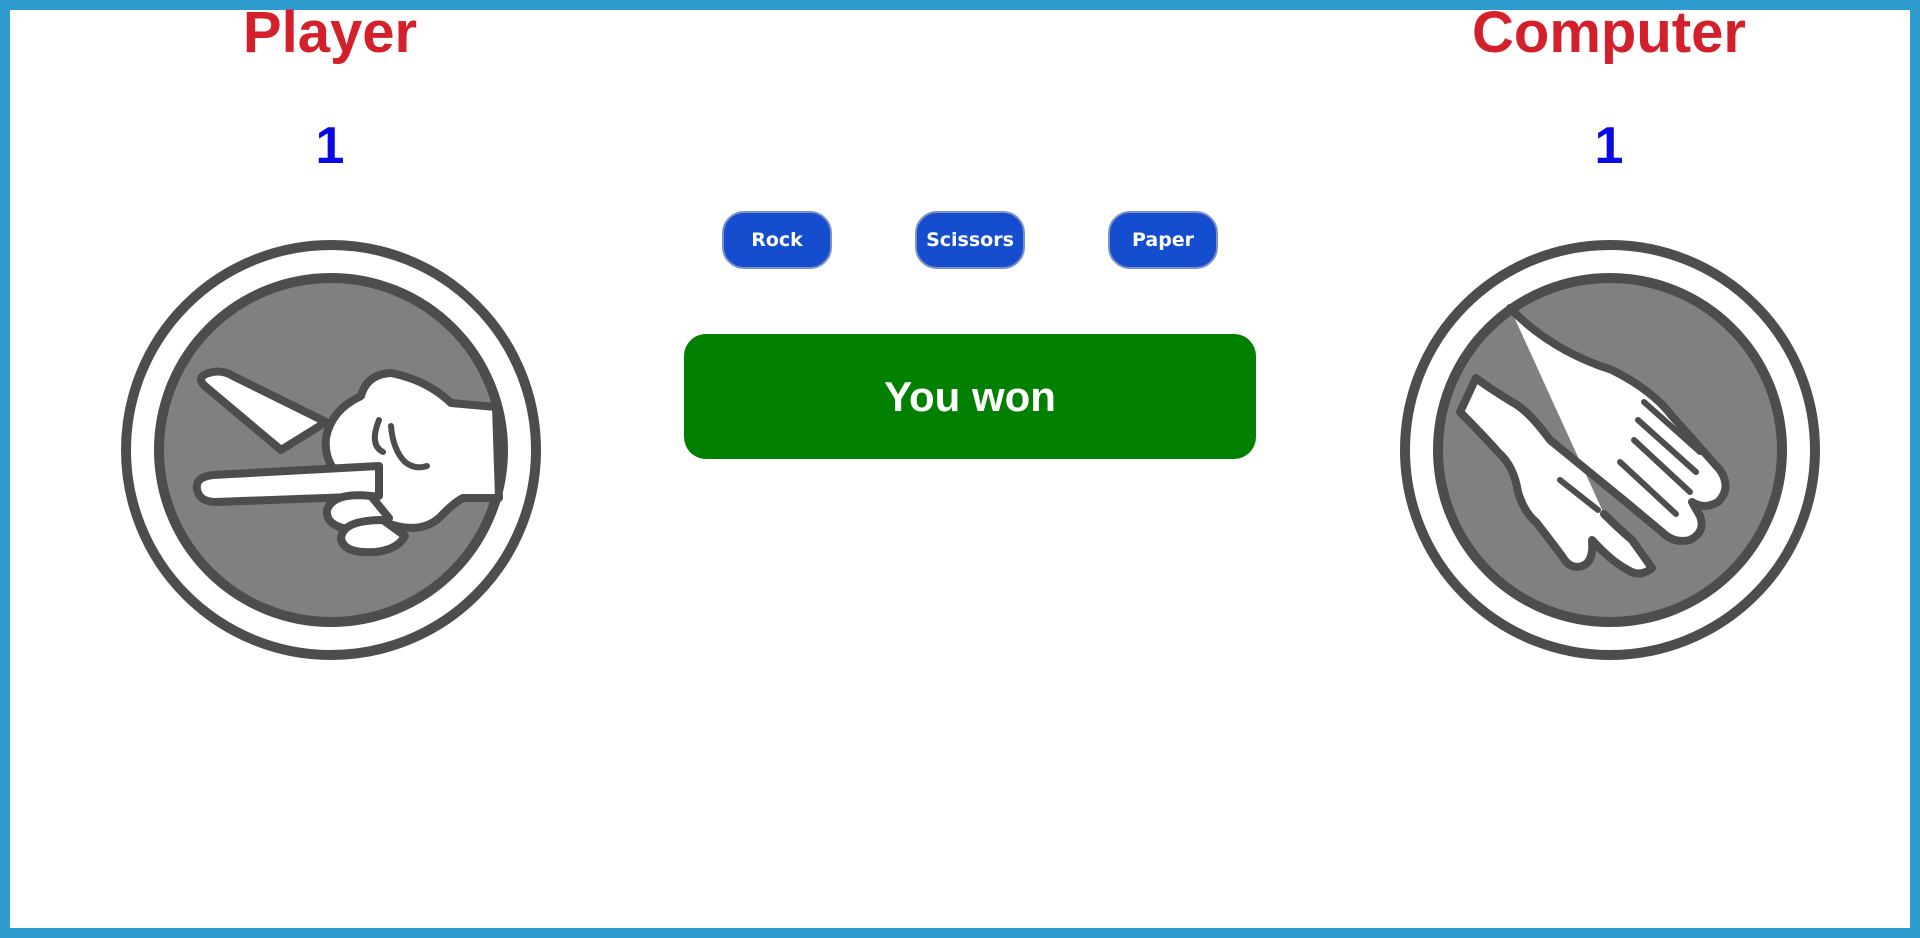  I want to click on scissors-hand-icon, so click(331, 450).